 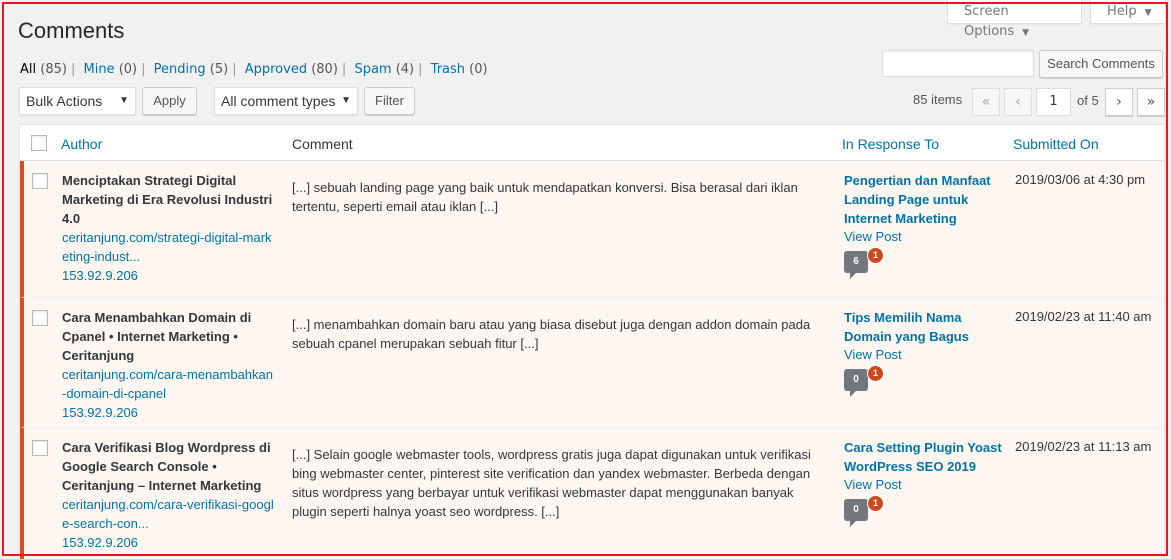 I want to click on first-page-button: «, so click(x=986, y=102).